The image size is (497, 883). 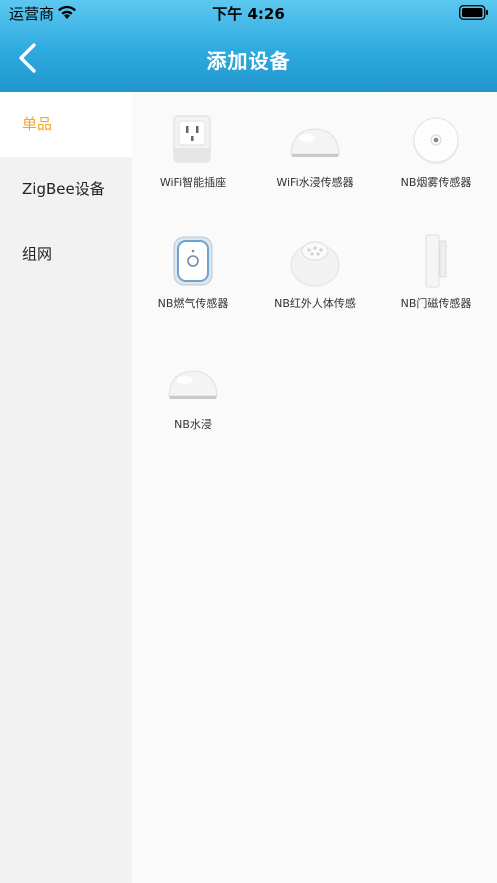 I want to click on device-nb-water-leak: NB水浸, so click(x=193, y=391).